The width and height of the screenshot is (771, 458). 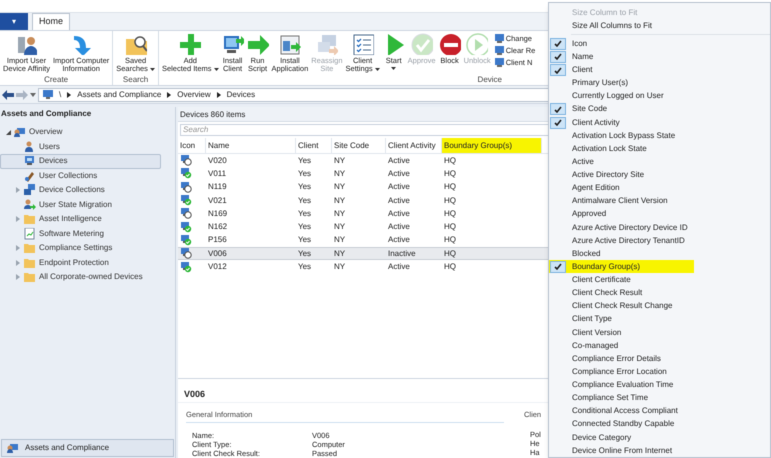 I want to click on overview-icon, so click(x=20, y=132).